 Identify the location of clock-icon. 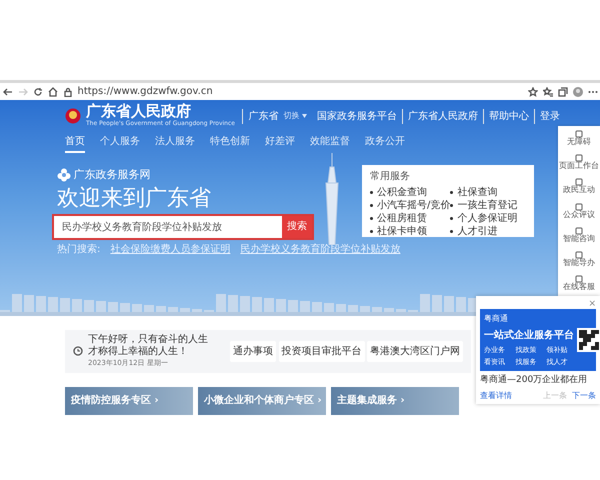
(78, 351).